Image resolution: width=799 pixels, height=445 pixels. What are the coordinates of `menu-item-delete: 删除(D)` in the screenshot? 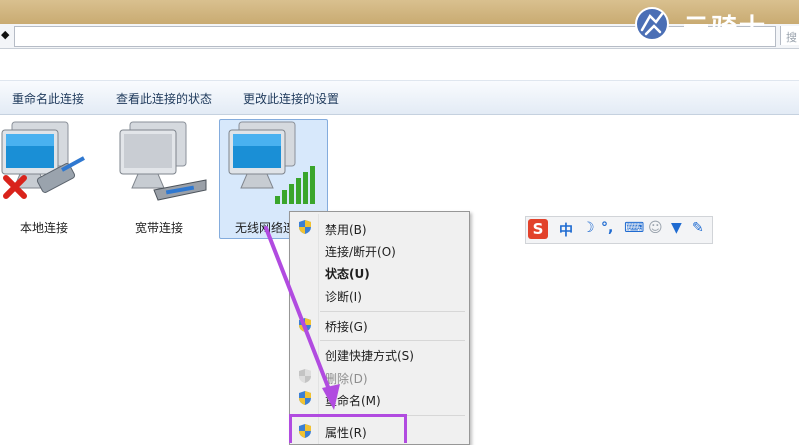 It's located at (346, 379).